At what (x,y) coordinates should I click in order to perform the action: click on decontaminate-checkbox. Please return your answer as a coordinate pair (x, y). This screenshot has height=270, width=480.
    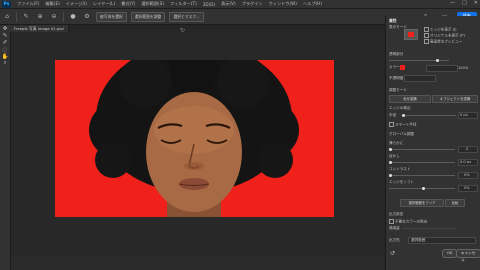
    Looking at the image, I should click on (391, 221).